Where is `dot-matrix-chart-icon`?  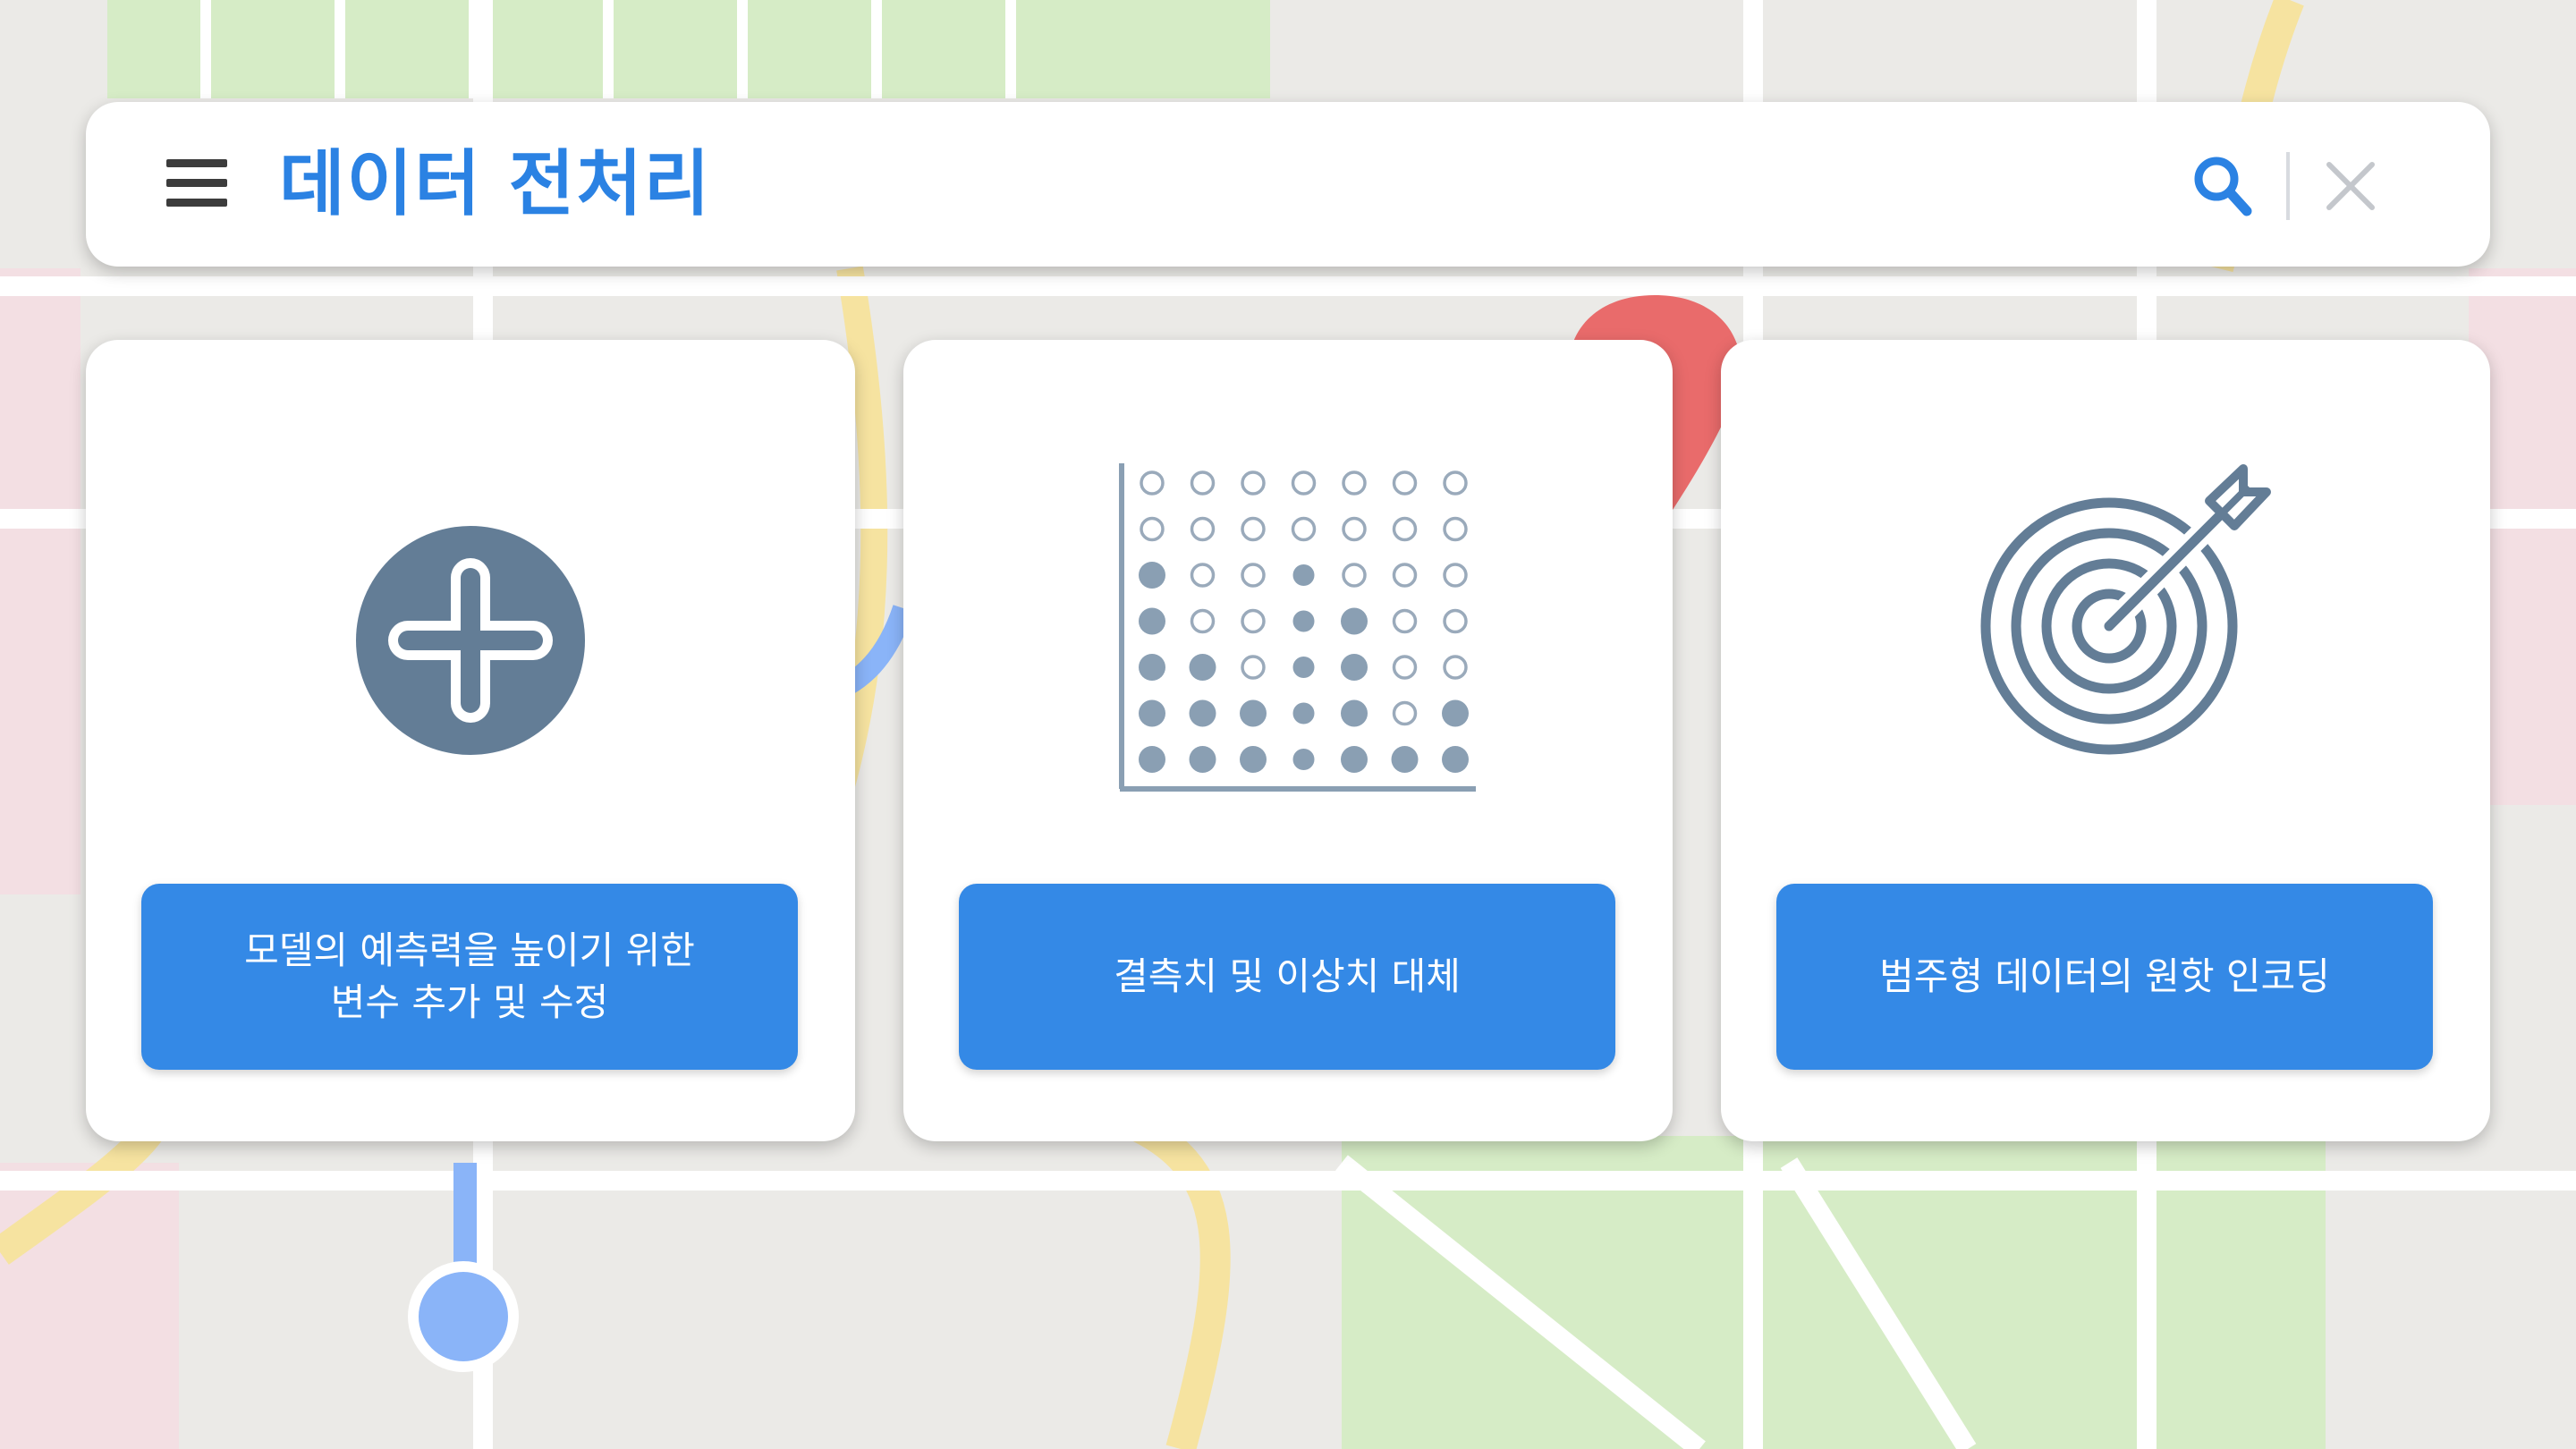 dot-matrix-chart-icon is located at coordinates (1297, 627).